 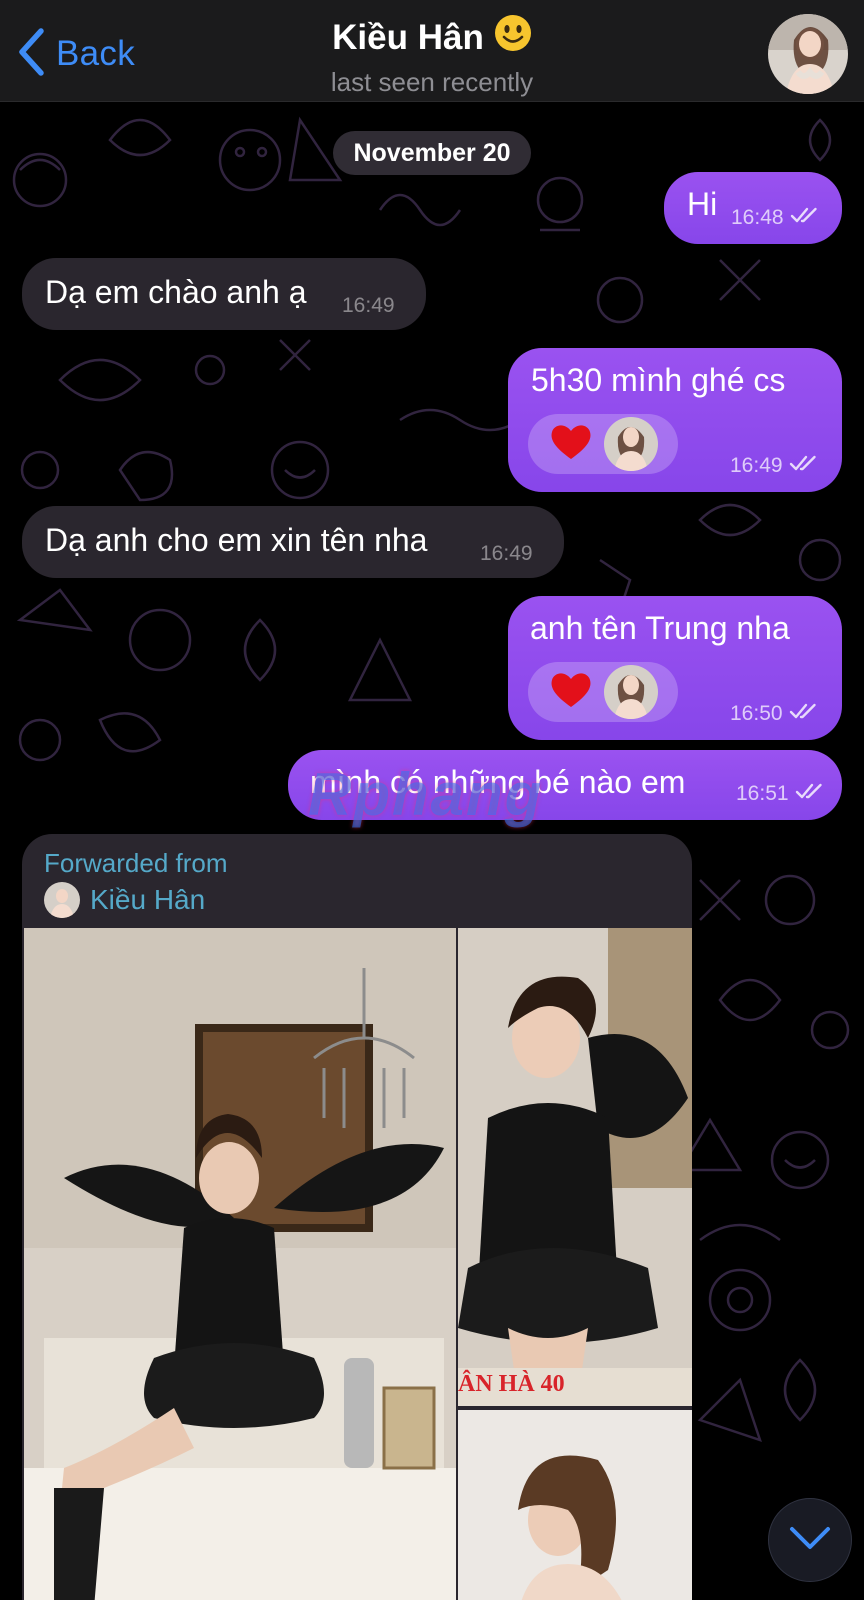 What do you see at coordinates (575, 1505) in the screenshot?
I see `album-photo` at bounding box center [575, 1505].